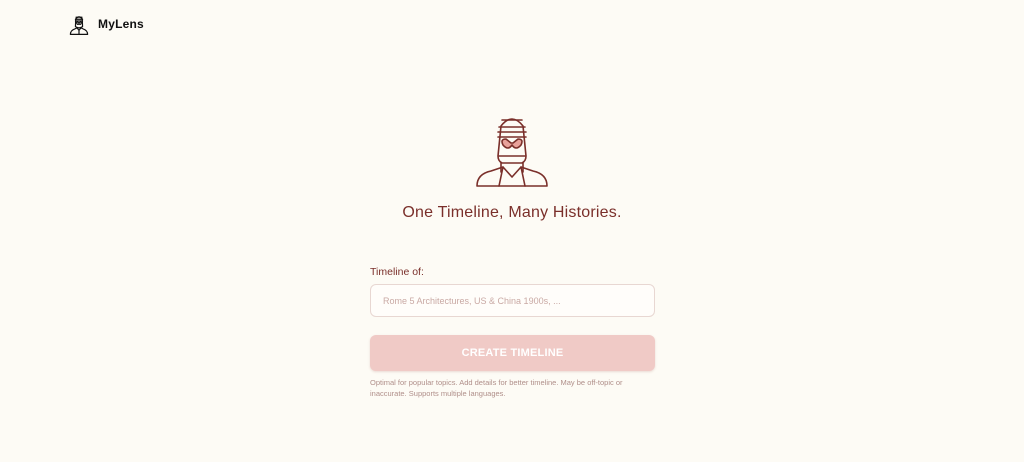 The width and height of the screenshot is (1024, 462). Describe the element at coordinates (121, 24) in the screenshot. I see `app-name: MyLens` at that location.